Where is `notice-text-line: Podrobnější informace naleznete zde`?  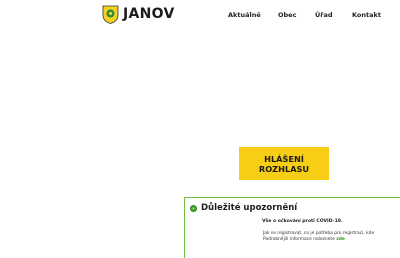
notice-text-line: Podrobnější informace naleznete zde is located at coordinates (304, 239).